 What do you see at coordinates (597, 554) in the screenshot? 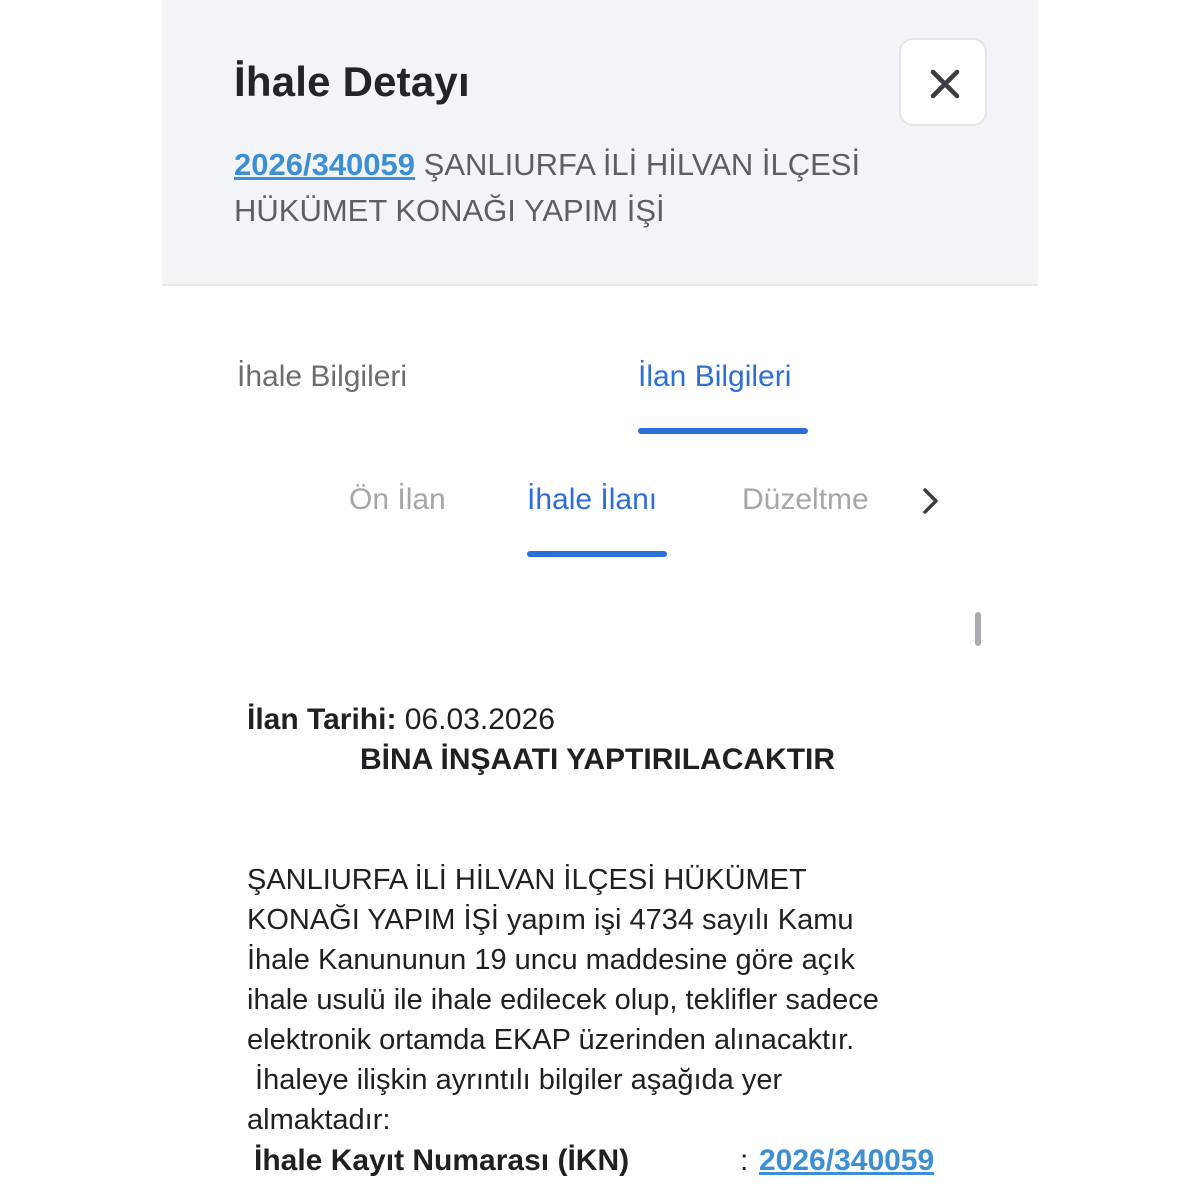
I see `active-subtab-indicator` at bounding box center [597, 554].